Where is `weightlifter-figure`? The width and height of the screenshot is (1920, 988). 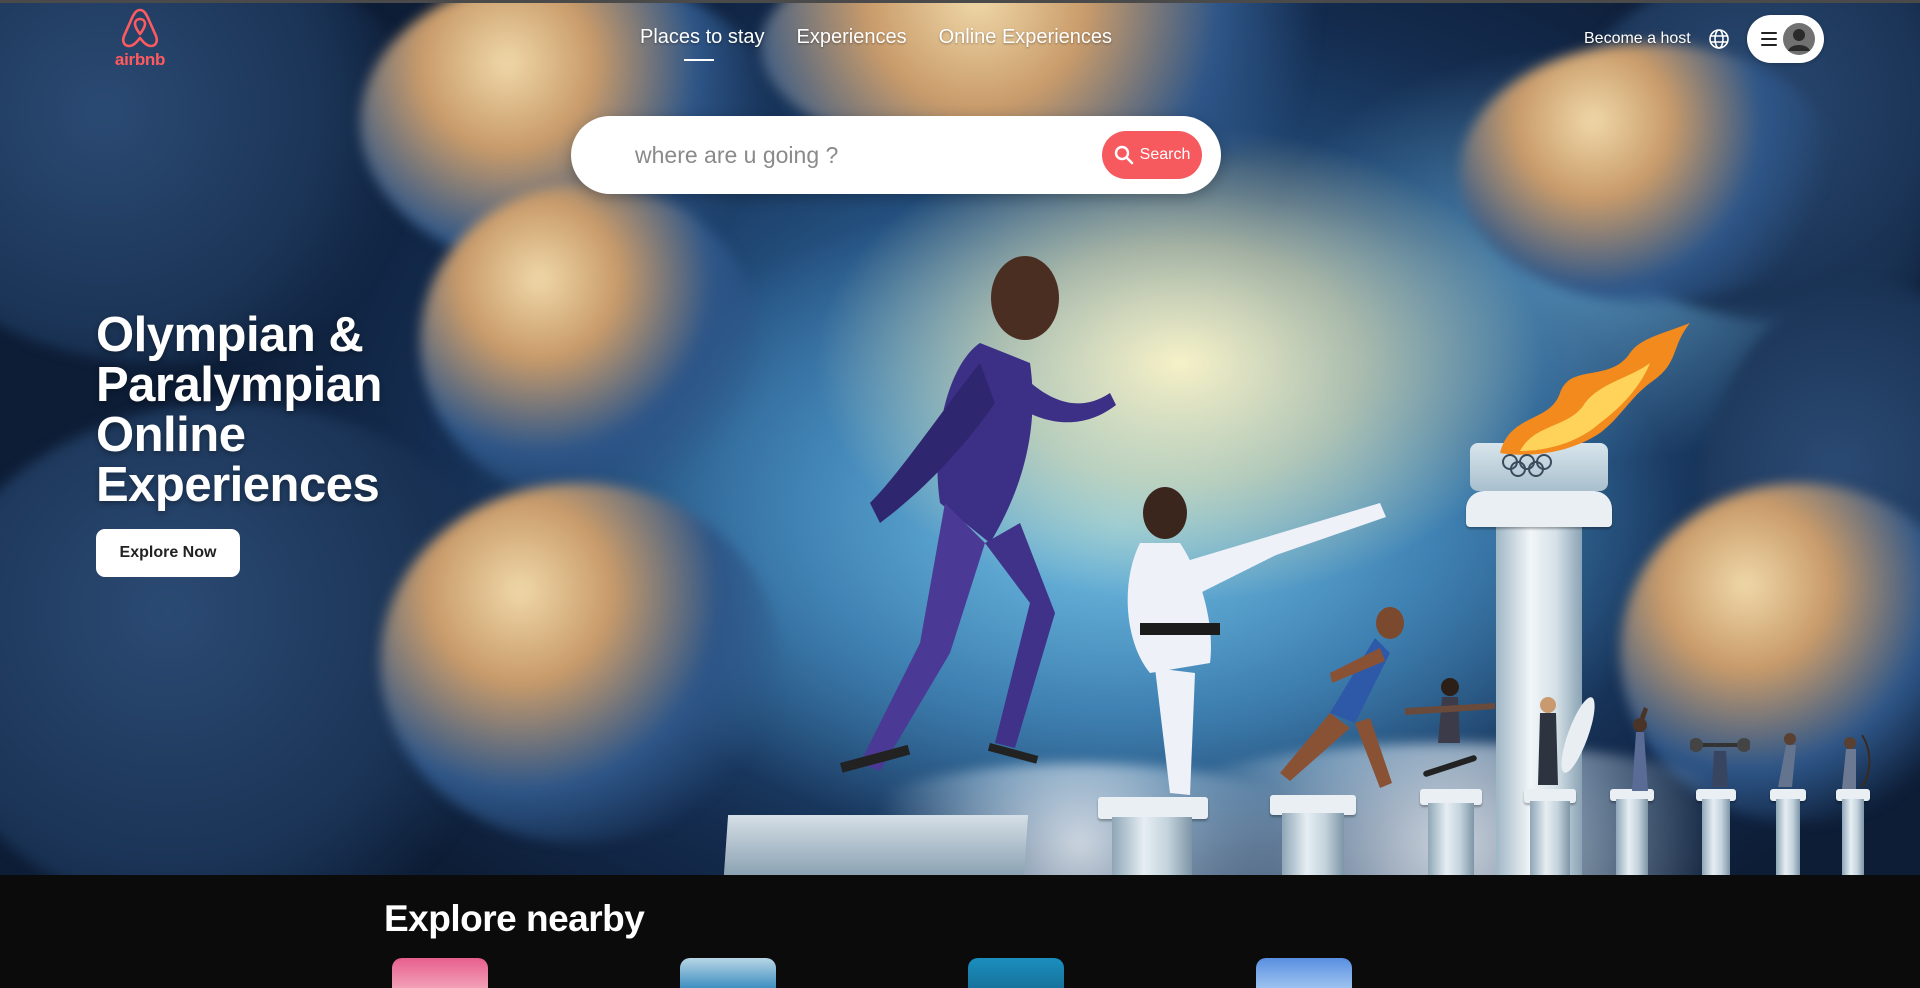 weightlifter-figure is located at coordinates (1720, 762).